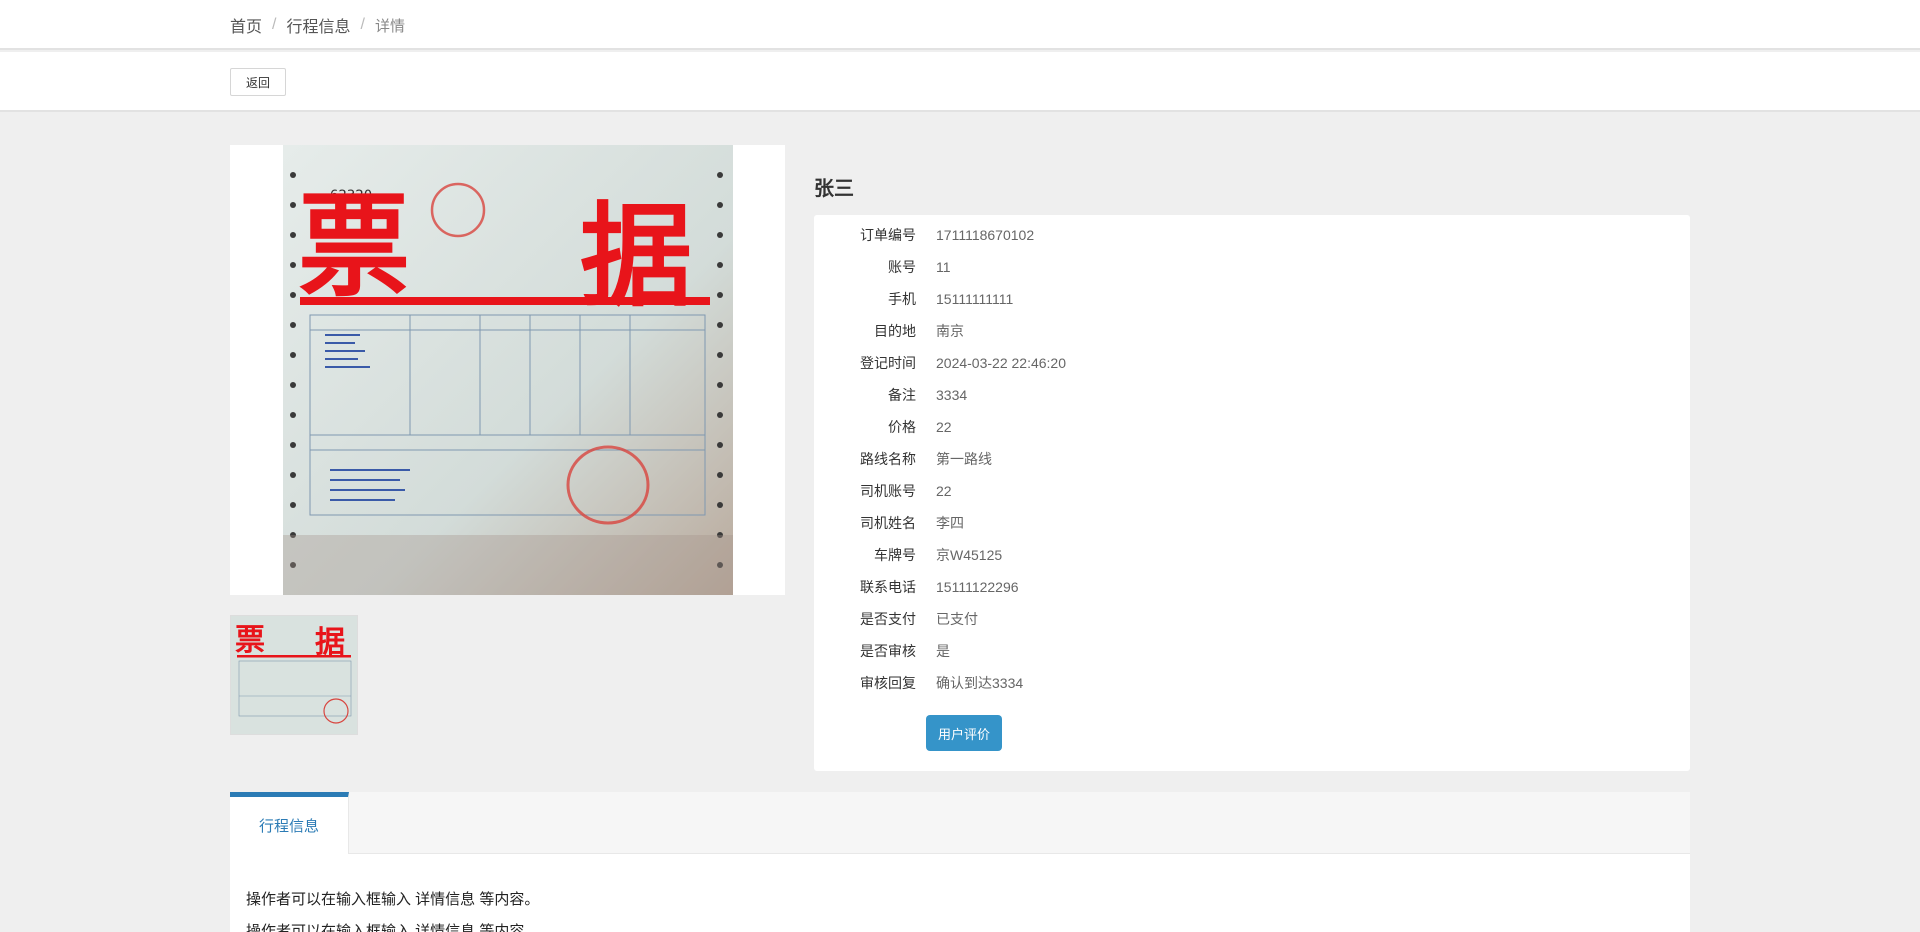  What do you see at coordinates (1252, 683) in the screenshot?
I see `field-row: 审核回复 确认到达3334` at bounding box center [1252, 683].